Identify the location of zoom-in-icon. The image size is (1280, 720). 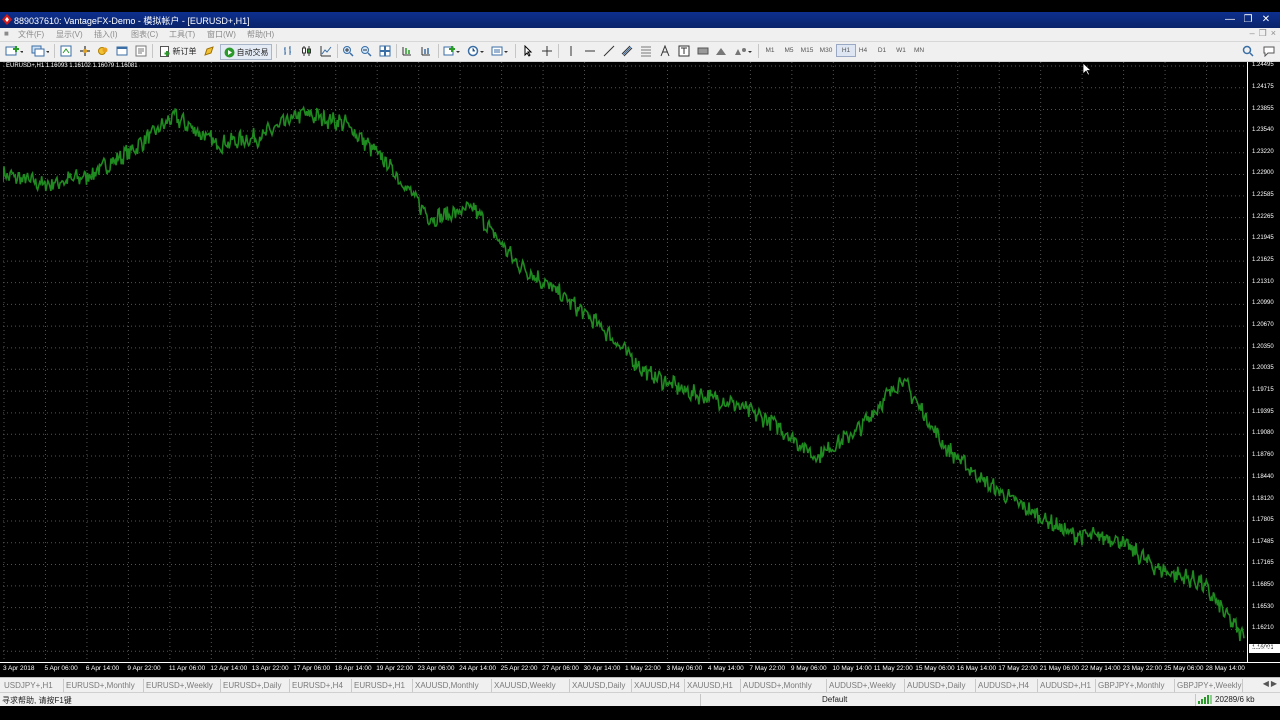
(348, 51).